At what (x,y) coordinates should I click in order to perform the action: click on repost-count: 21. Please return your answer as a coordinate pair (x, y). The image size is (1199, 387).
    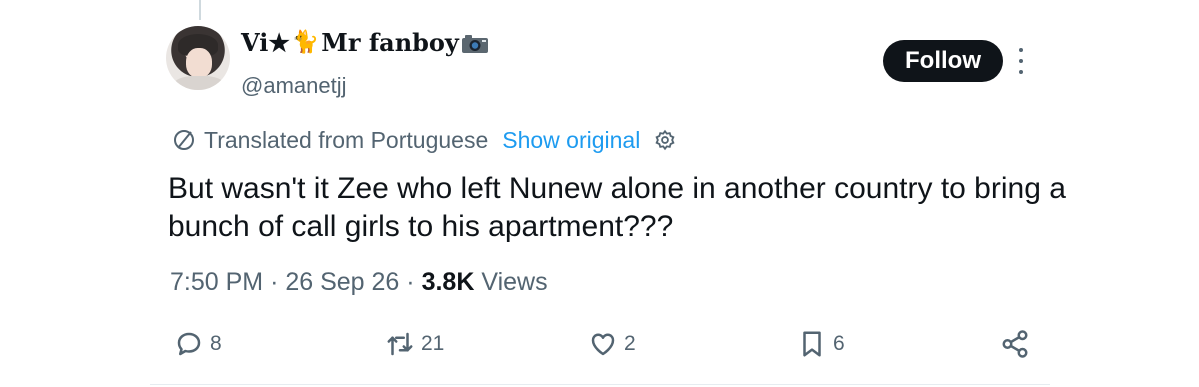
    Looking at the image, I should click on (433, 343).